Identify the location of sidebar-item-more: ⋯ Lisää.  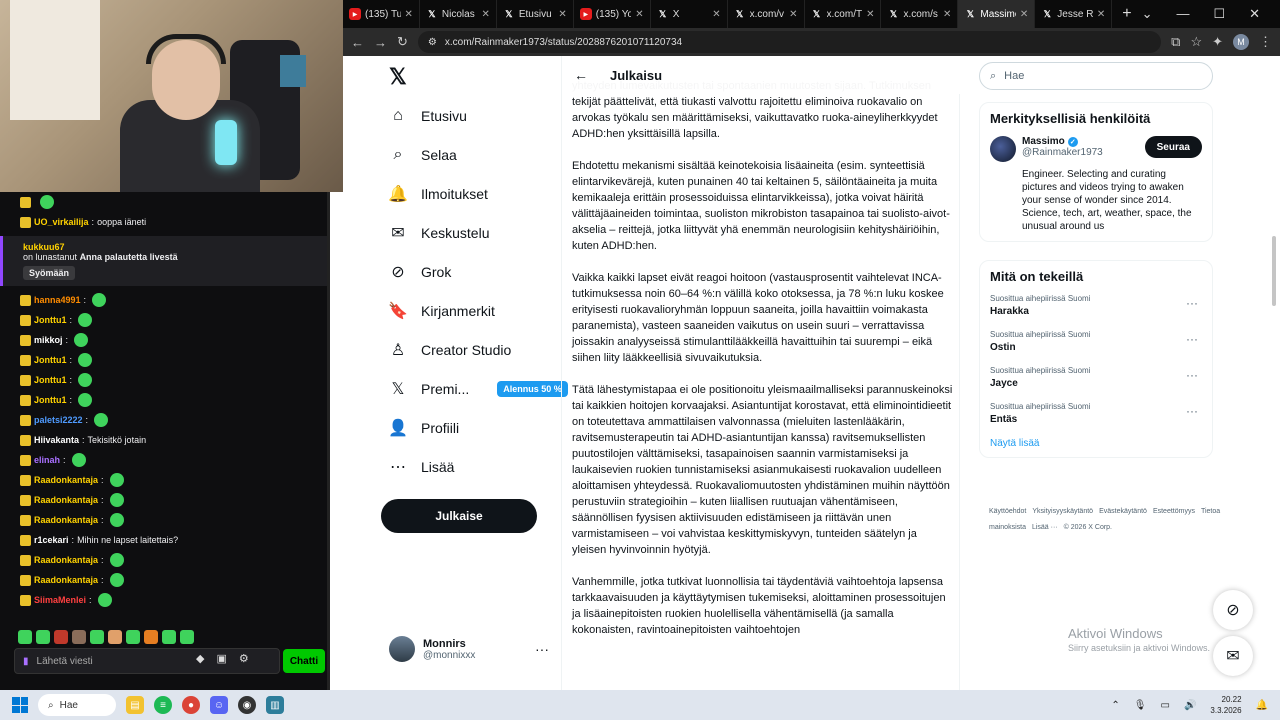
(421, 467).